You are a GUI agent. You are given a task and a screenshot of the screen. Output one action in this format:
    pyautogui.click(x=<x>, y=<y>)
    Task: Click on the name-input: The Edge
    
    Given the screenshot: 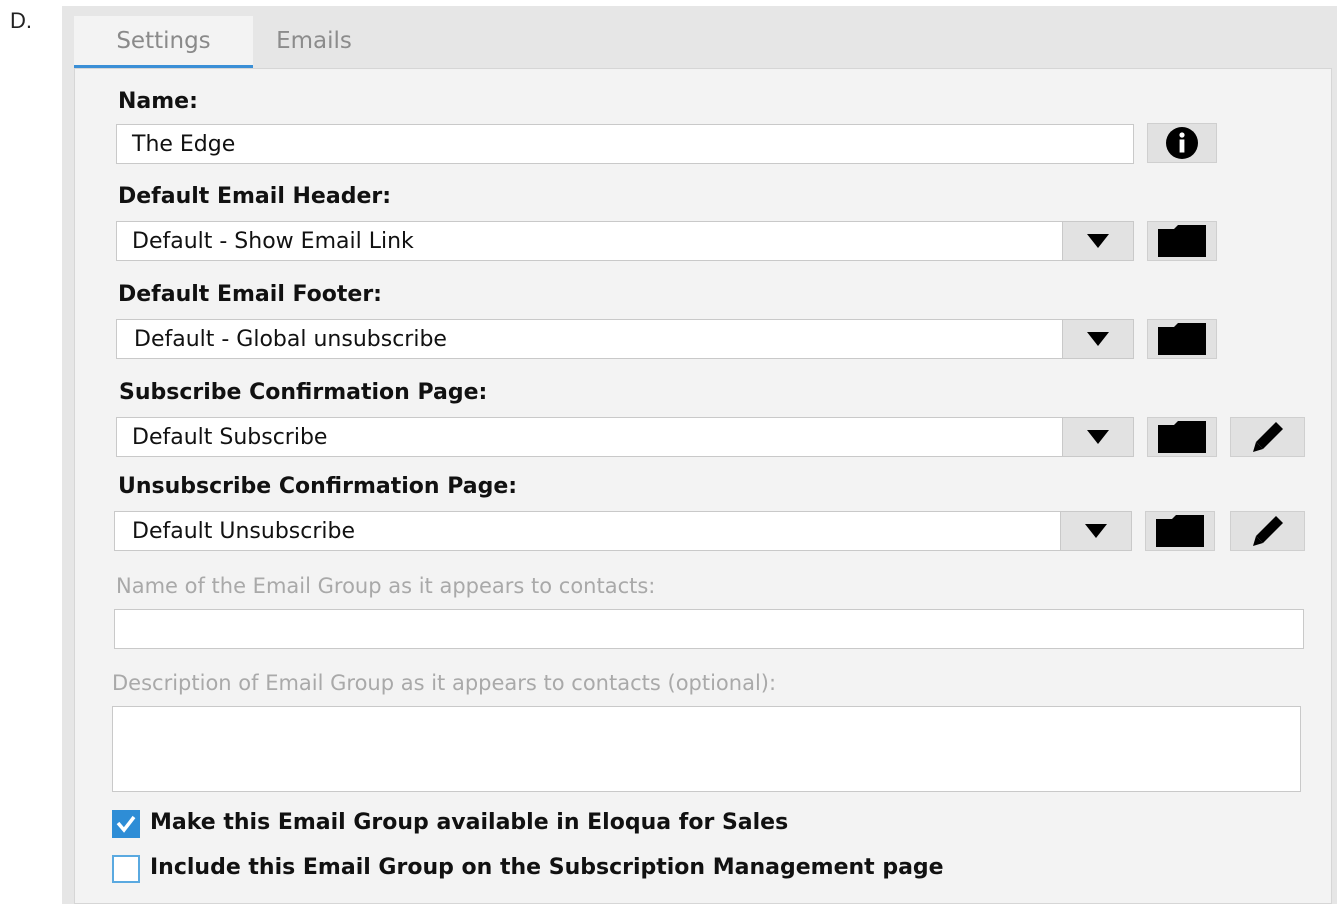 What is the action you would take?
    pyautogui.click(x=625, y=144)
    